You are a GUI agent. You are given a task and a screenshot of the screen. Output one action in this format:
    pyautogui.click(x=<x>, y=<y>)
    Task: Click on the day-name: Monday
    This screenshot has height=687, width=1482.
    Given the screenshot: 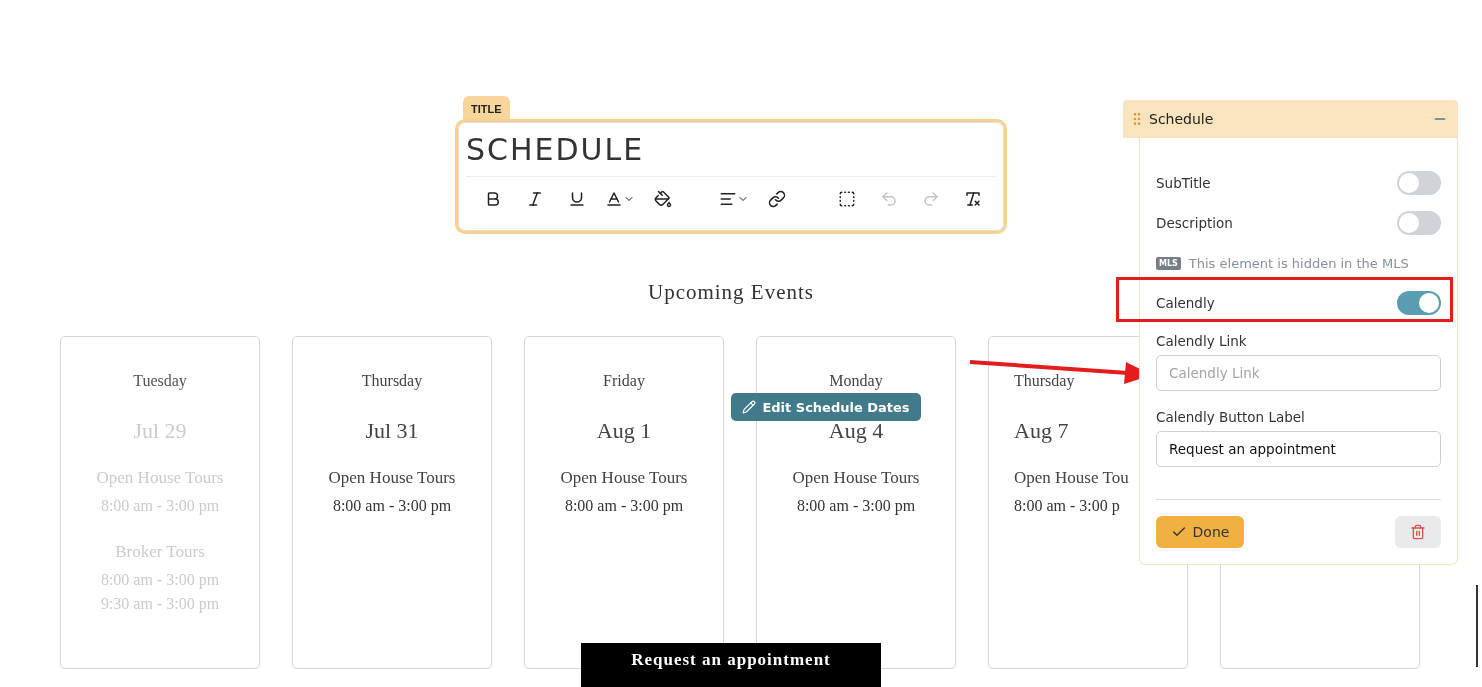 What is the action you would take?
    pyautogui.click(x=856, y=381)
    